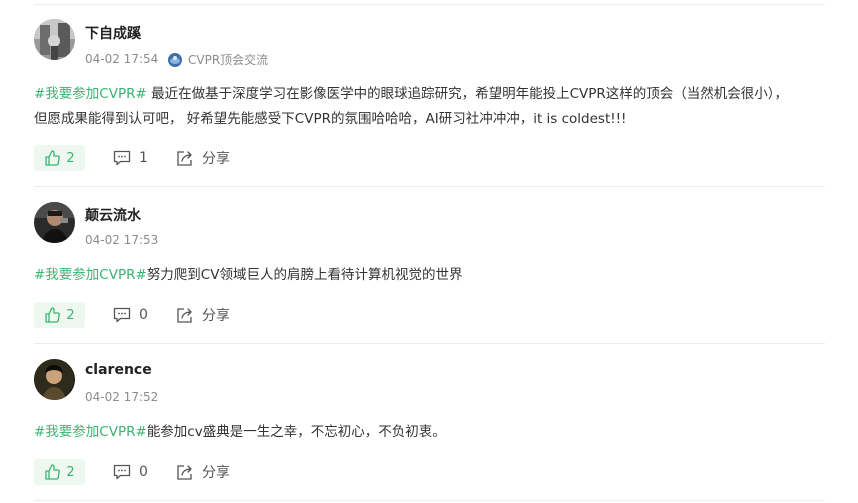  Describe the element at coordinates (175, 59) in the screenshot. I see `group-icon` at that location.